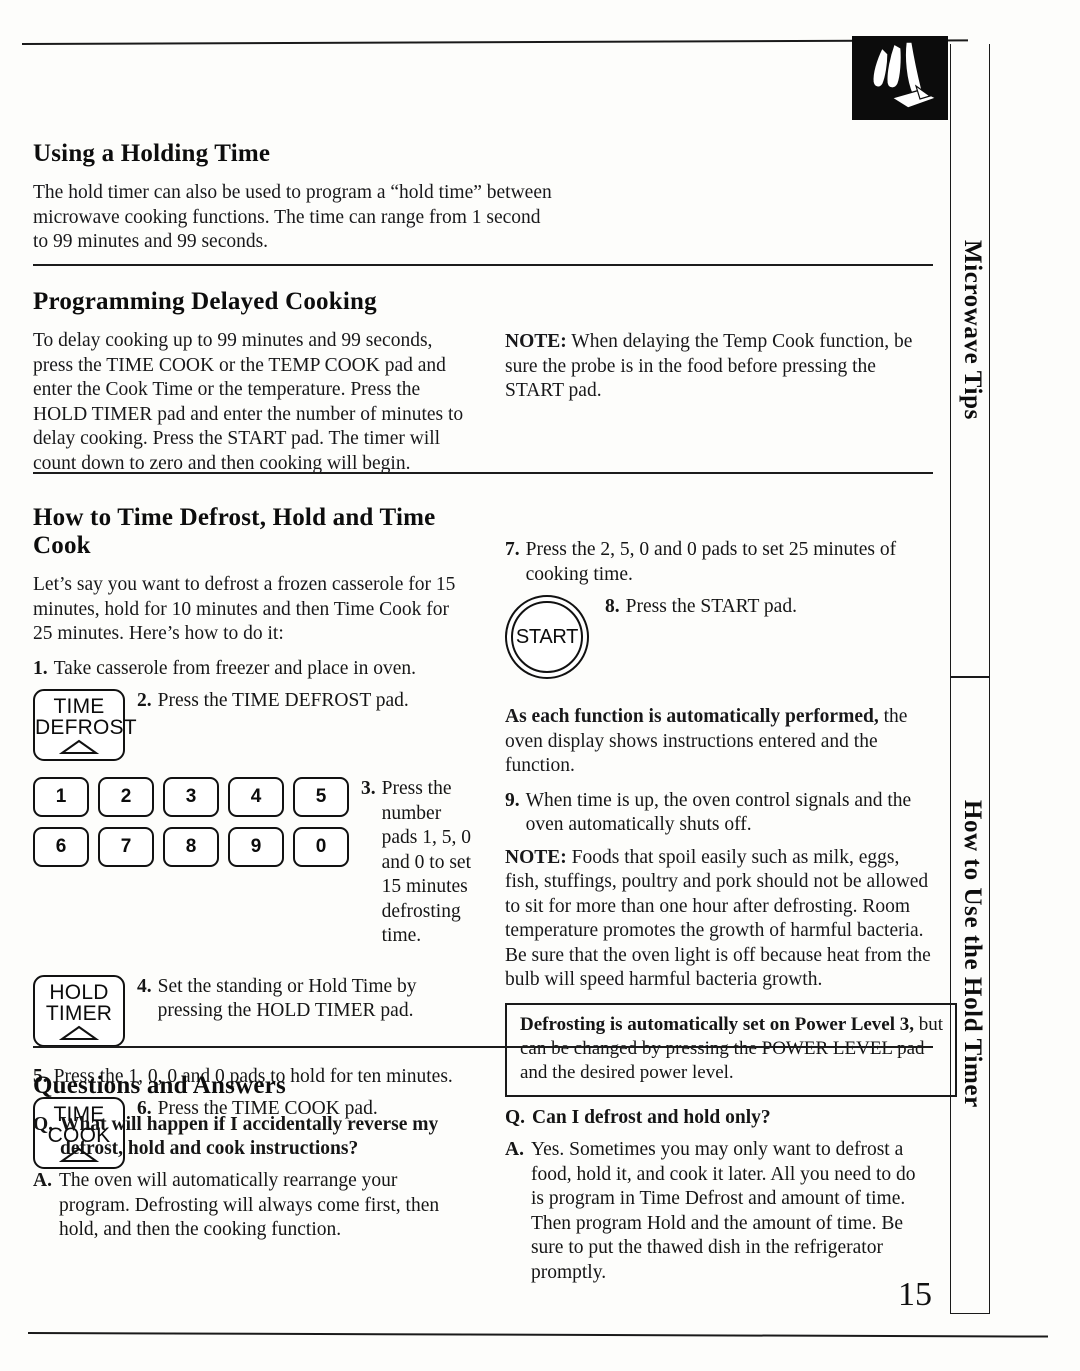 This screenshot has width=1080, height=1371. Describe the element at coordinates (514, 1149) in the screenshot. I see `qa-answer-2-mark: A.` at that location.